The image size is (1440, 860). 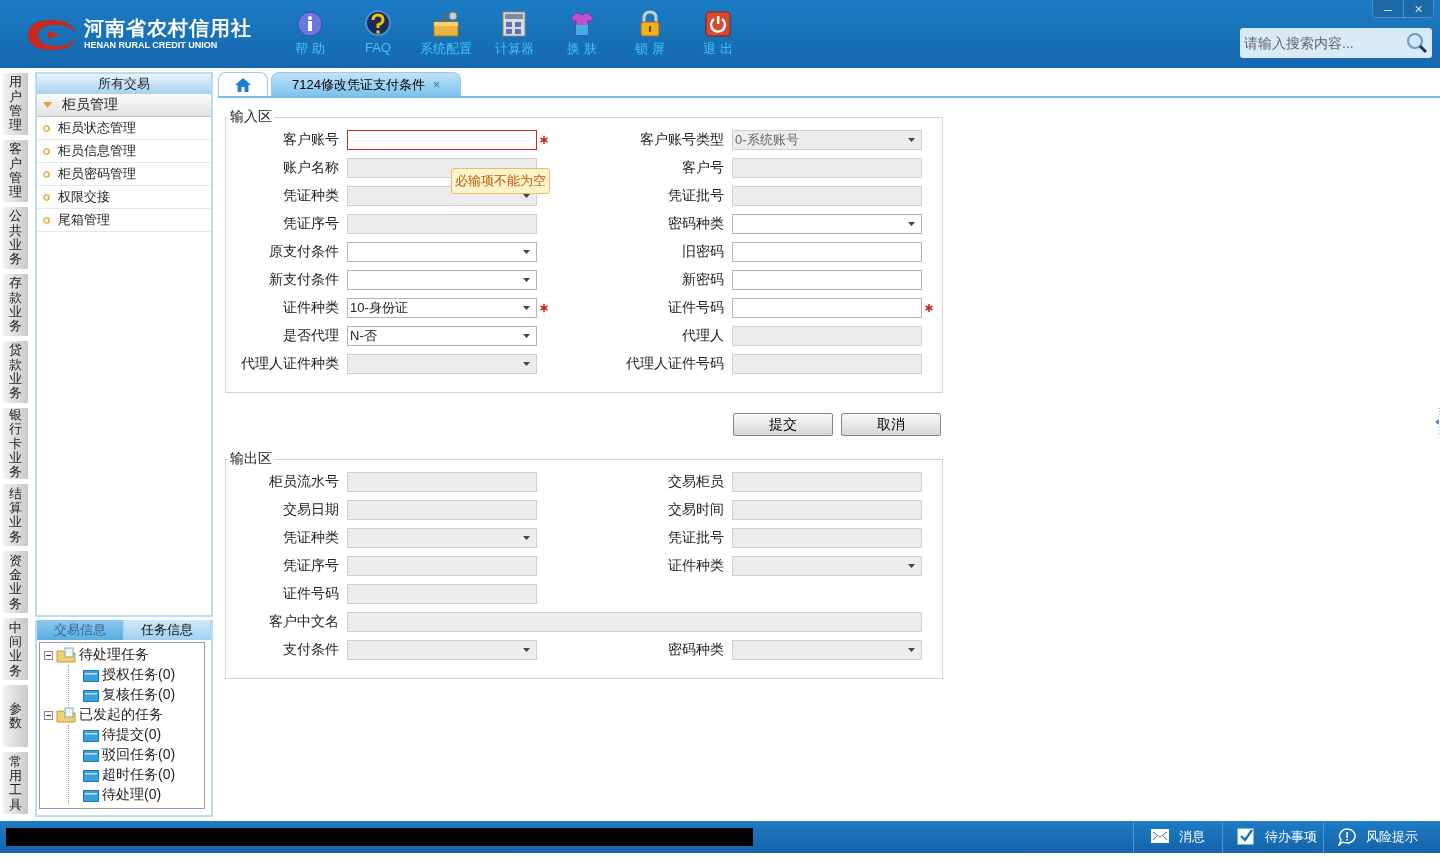 I want to click on side-tab: 贷款业务, so click(x=15, y=372).